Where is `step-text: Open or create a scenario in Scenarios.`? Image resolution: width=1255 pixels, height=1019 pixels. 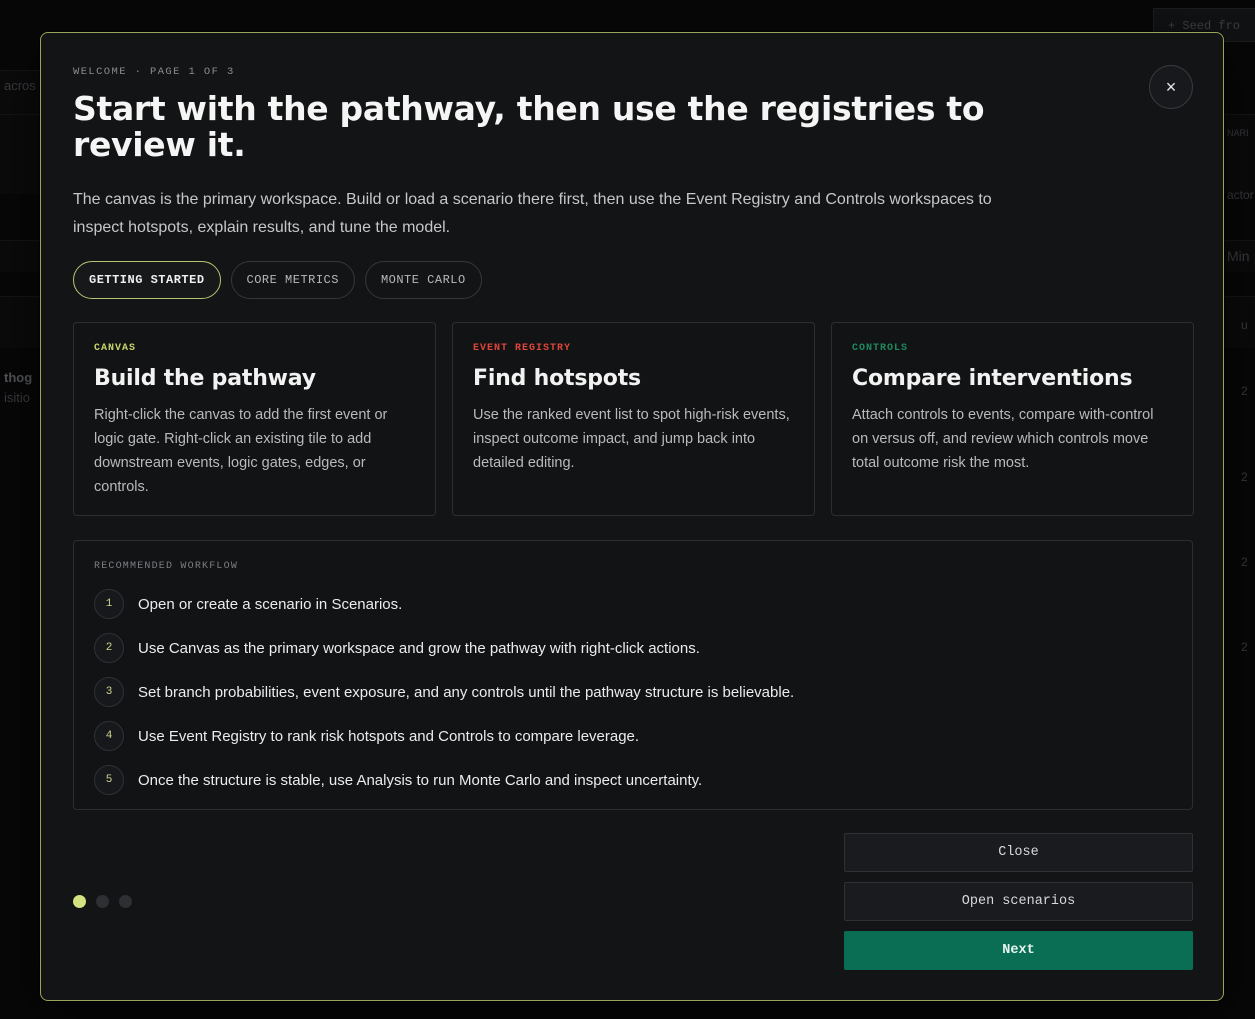
step-text: Open or create a scenario in Scenarios. is located at coordinates (270, 604).